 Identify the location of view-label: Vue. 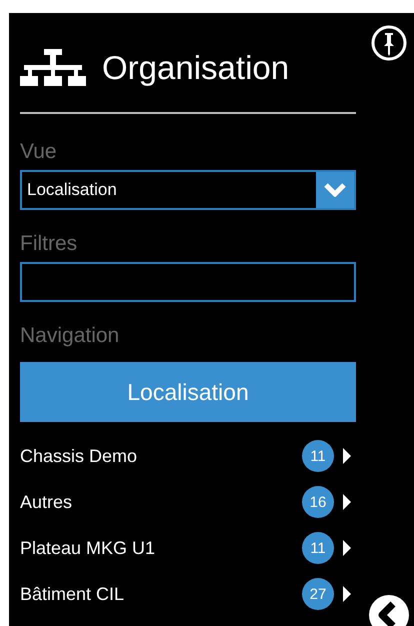
(39, 152).